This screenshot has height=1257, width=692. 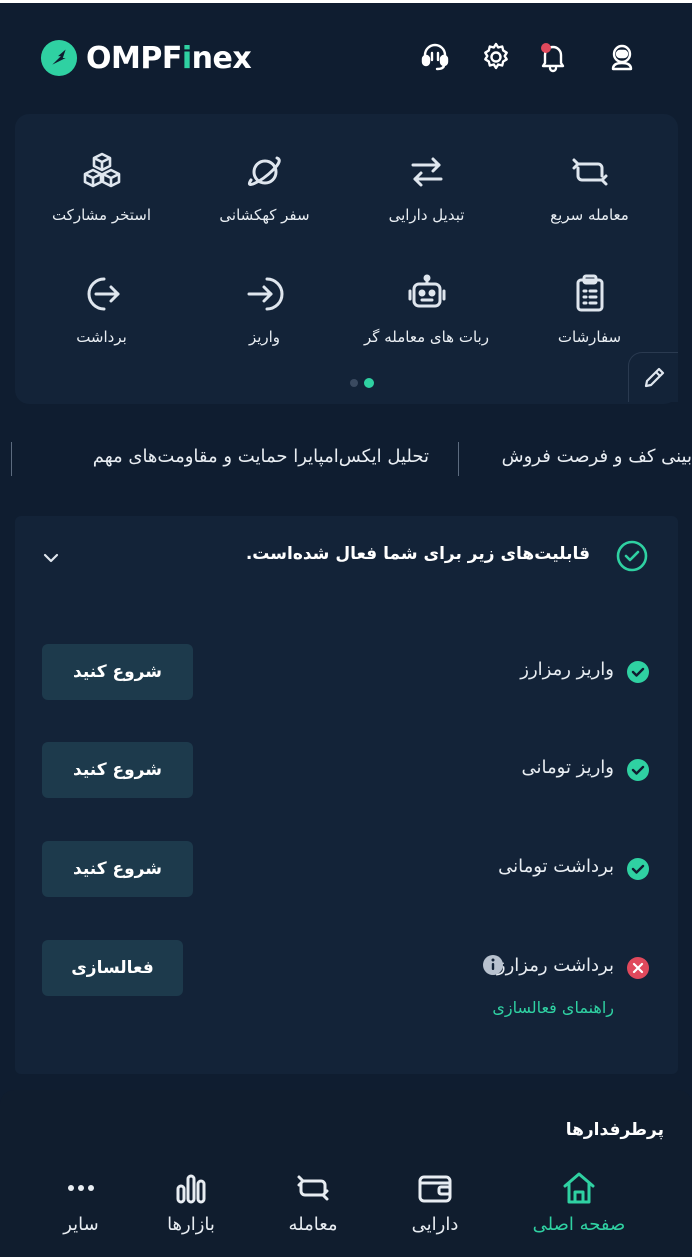 What do you see at coordinates (553, 57) in the screenshot?
I see `notifications-button` at bounding box center [553, 57].